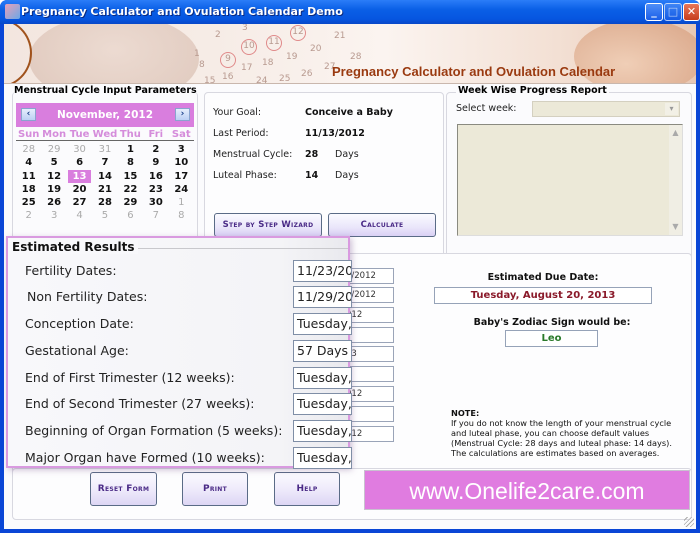 The image size is (700, 533). I want to click on step-by-step-wizard-button: Step by Step Wizard, so click(268, 225).